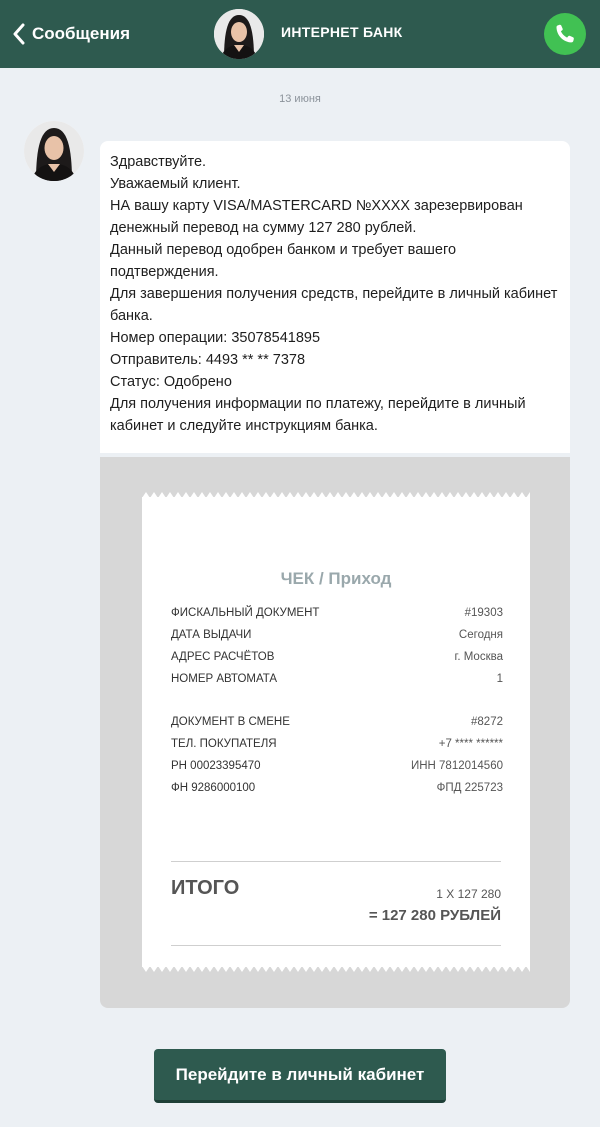 The image size is (600, 1127). I want to click on receipt-row: ФН 9286000100 ФПД 225723, so click(337, 788).